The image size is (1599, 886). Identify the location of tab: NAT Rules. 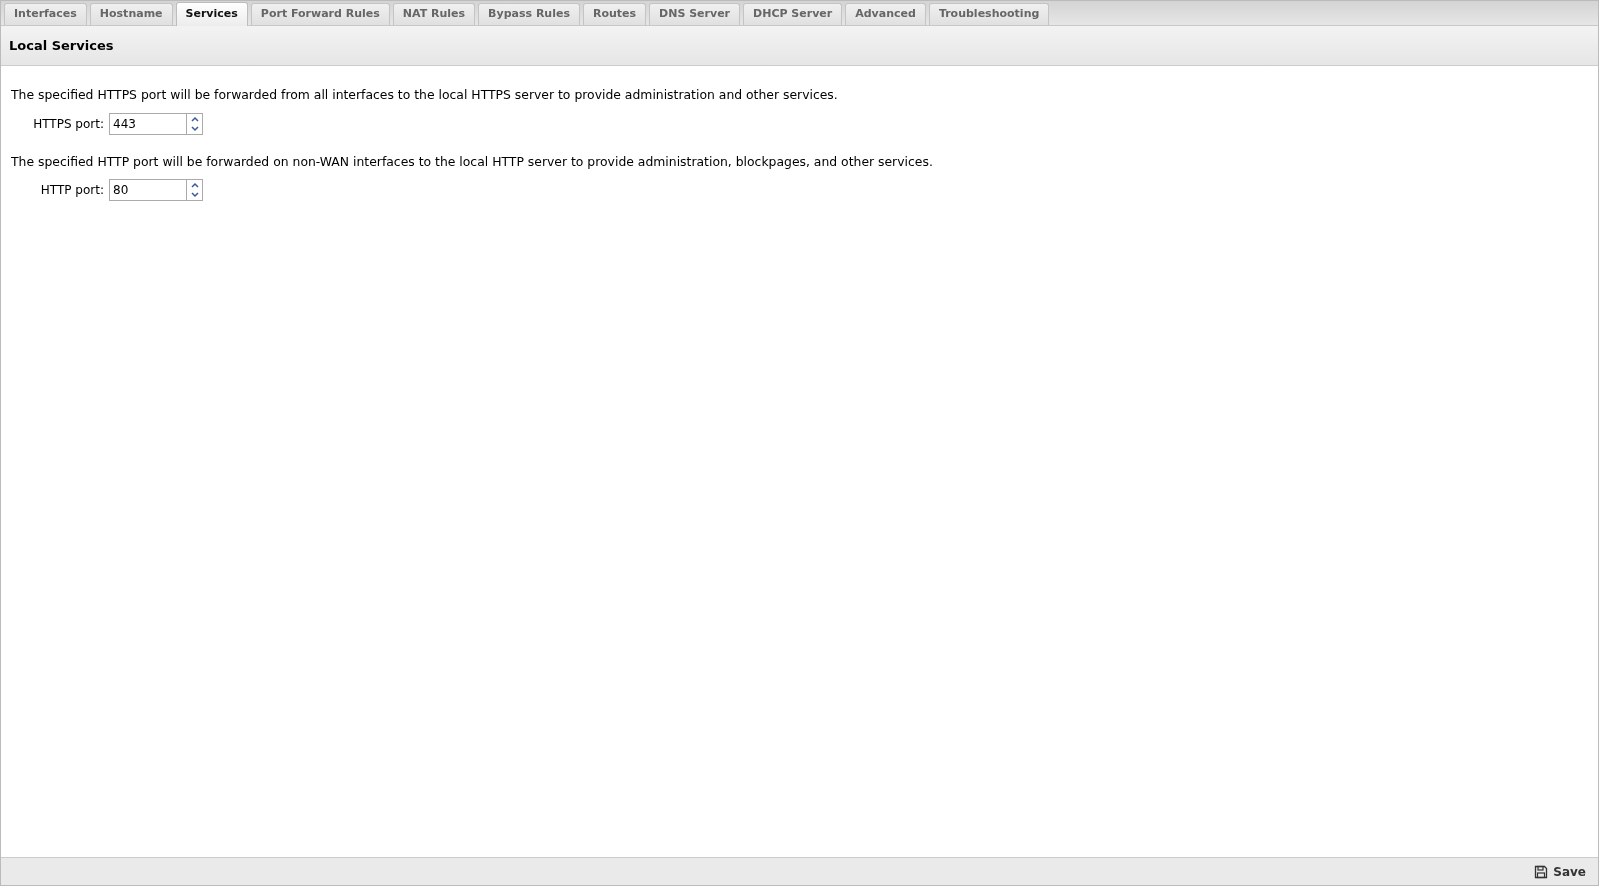
(434, 14).